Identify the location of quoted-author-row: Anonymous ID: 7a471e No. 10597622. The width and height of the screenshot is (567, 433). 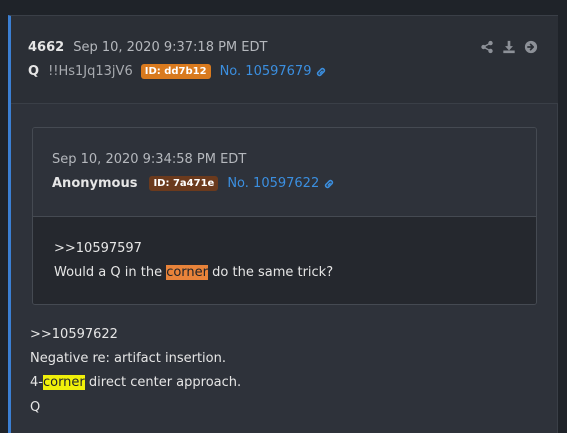
(193, 183).